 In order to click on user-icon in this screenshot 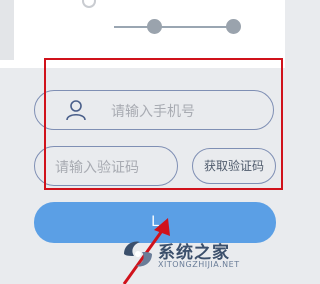, I will do `click(76, 110)`.